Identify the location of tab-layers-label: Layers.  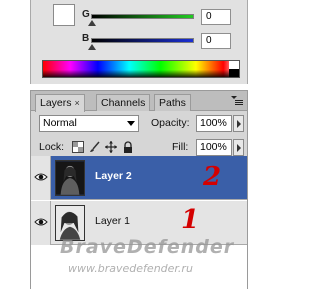
(56, 103).